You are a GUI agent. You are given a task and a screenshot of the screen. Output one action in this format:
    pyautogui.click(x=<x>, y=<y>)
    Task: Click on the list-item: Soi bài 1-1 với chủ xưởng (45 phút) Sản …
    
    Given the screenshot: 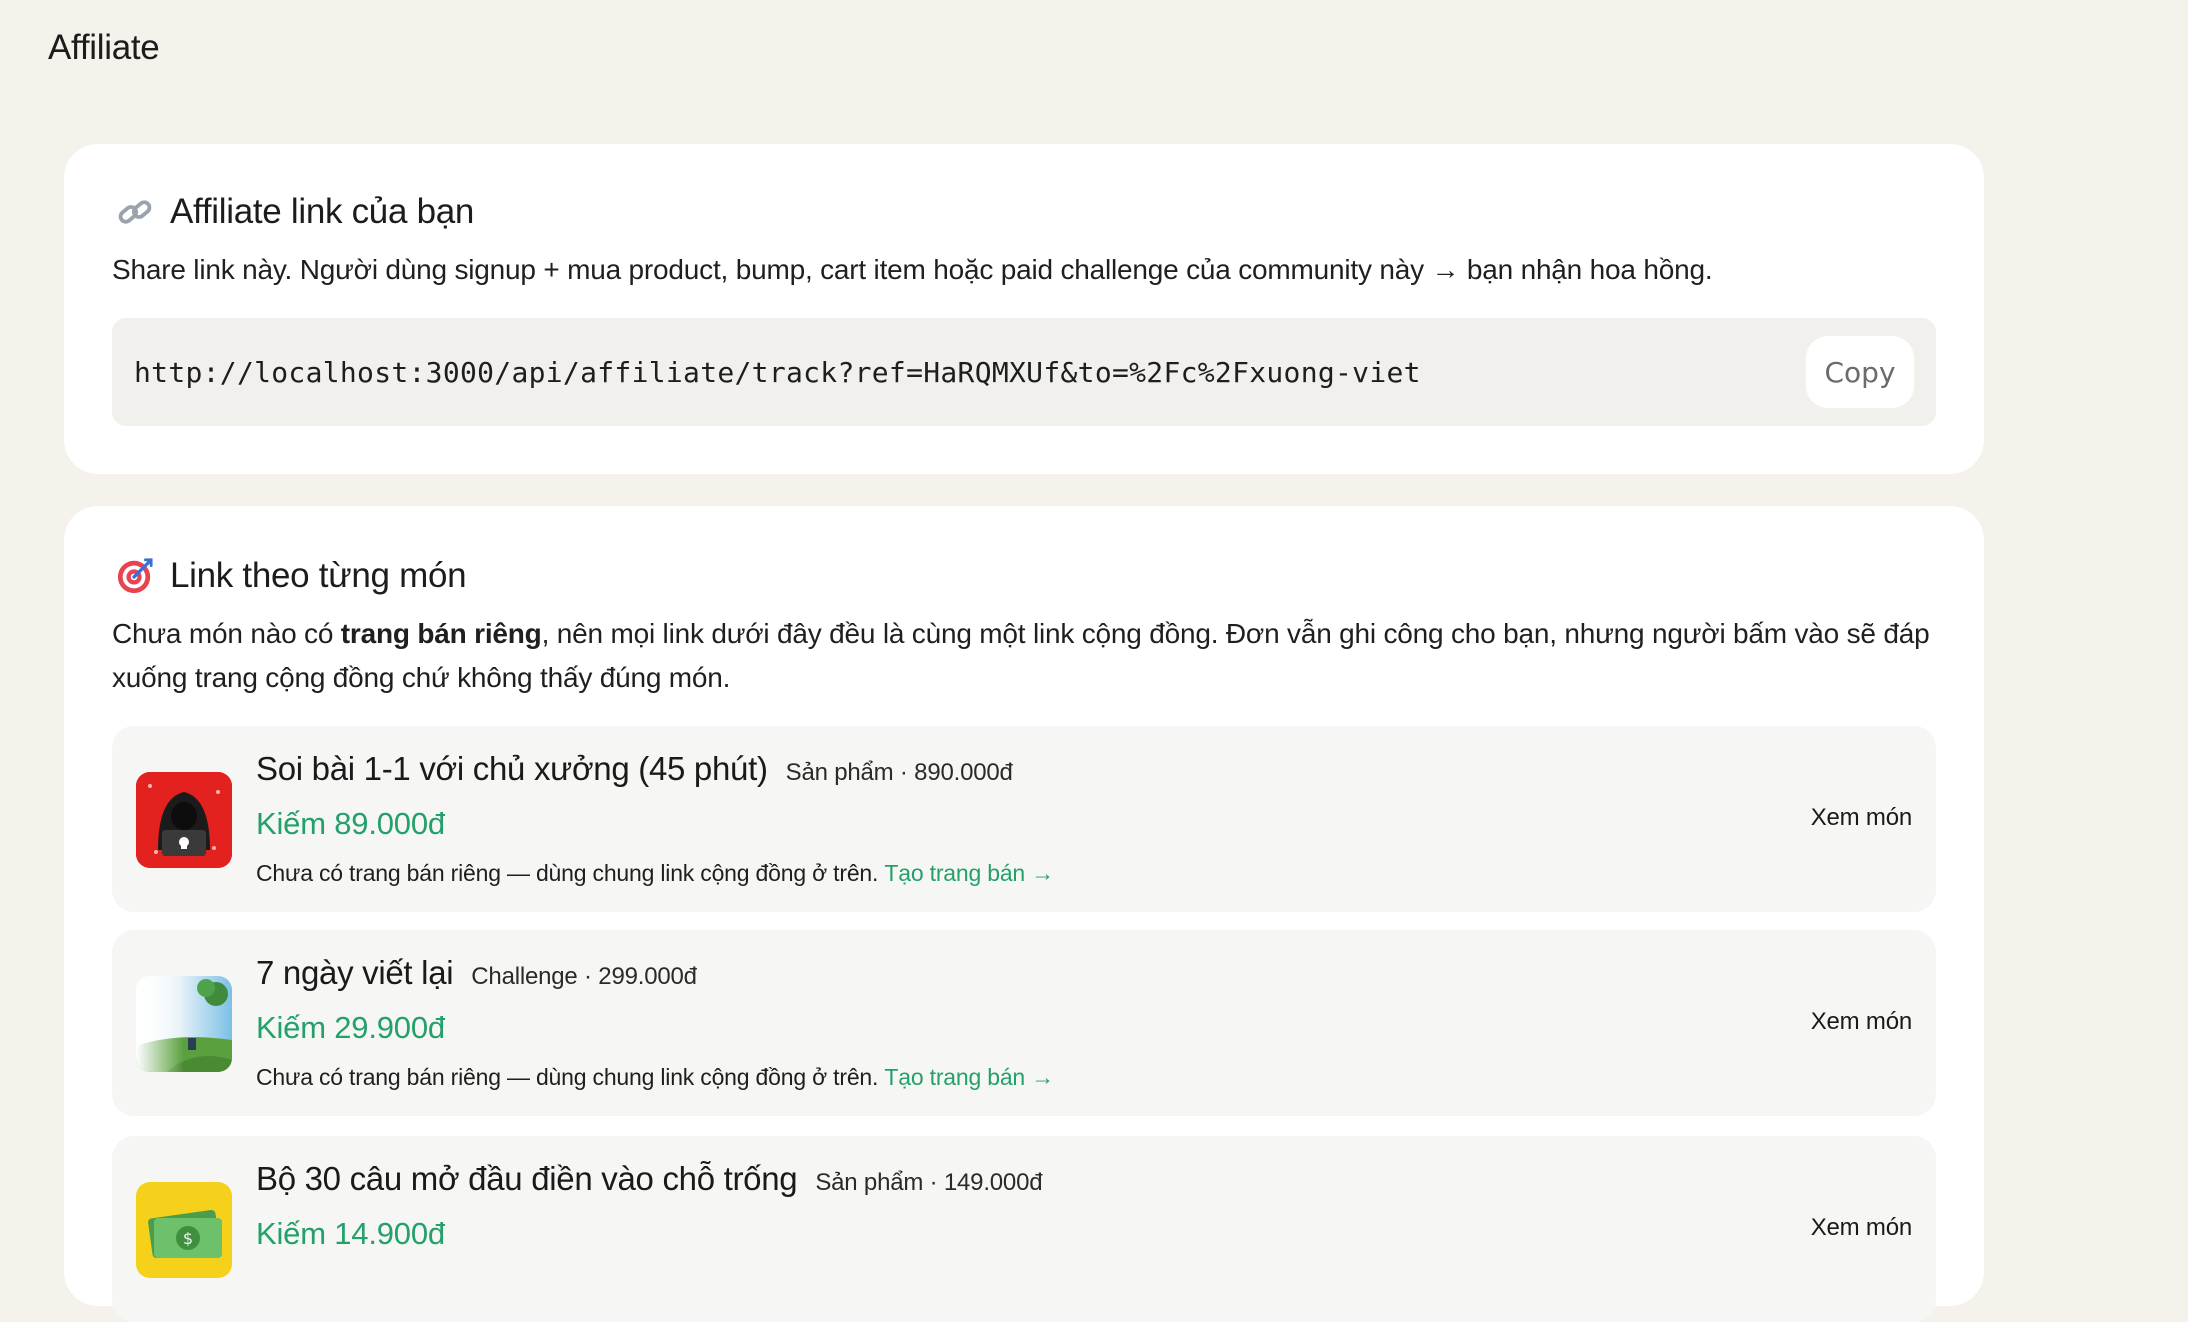 What is the action you would take?
    pyautogui.click(x=1024, y=819)
    